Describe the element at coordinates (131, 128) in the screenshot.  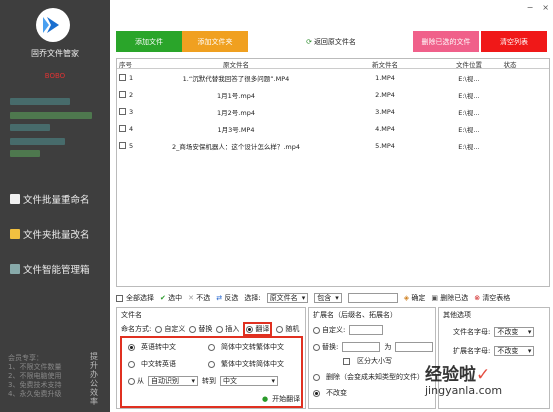
I see `cell-index: 4` at that location.